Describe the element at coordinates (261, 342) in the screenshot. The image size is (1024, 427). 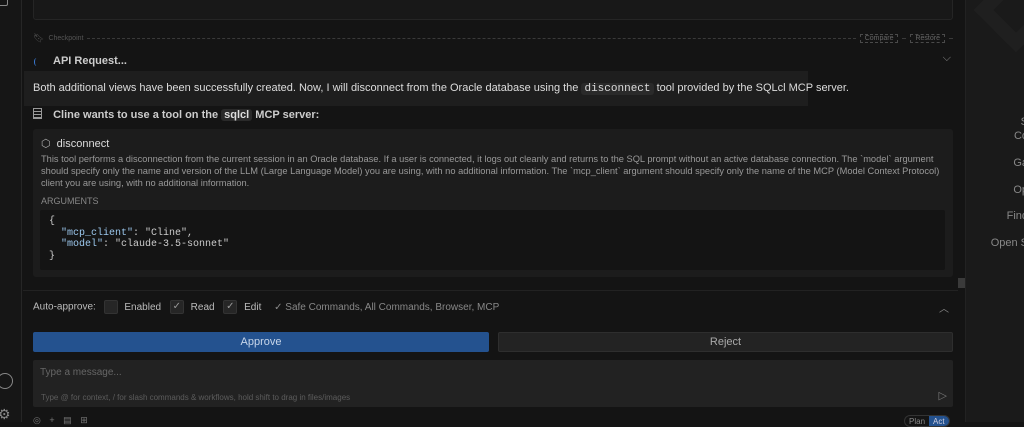
I see `approve-button: Approve` at that location.